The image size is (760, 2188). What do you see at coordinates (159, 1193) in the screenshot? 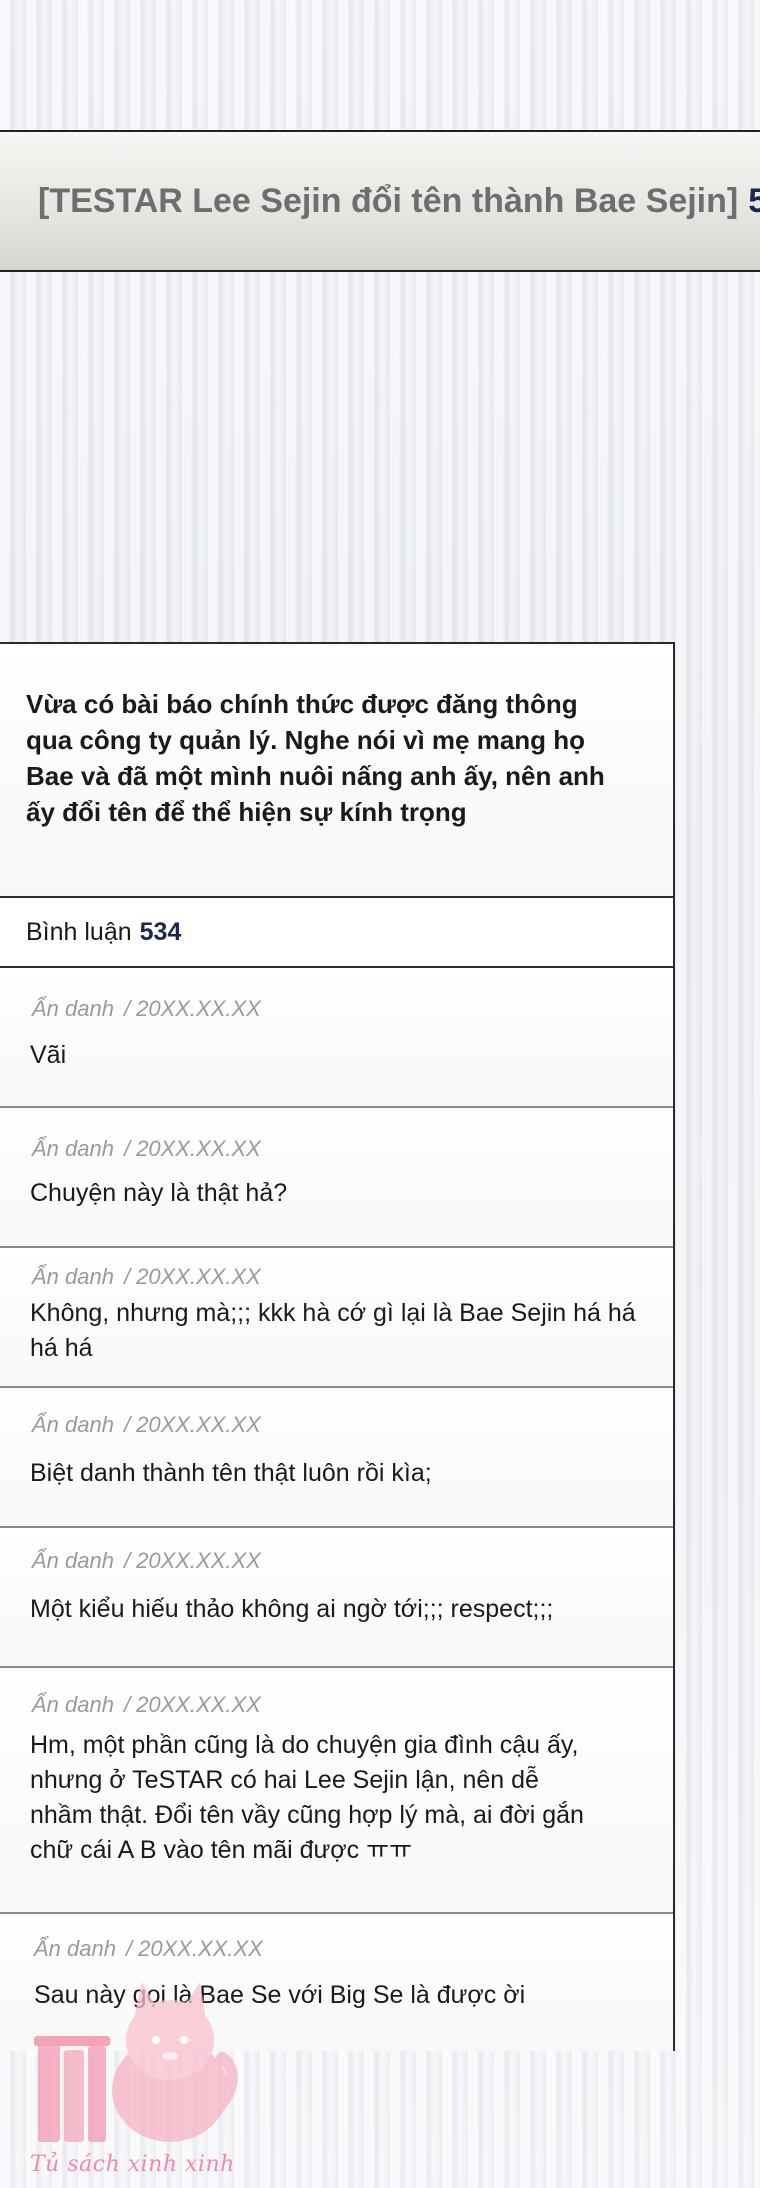
I see `comment-text: Chuyện này là thật hả?` at bounding box center [159, 1193].